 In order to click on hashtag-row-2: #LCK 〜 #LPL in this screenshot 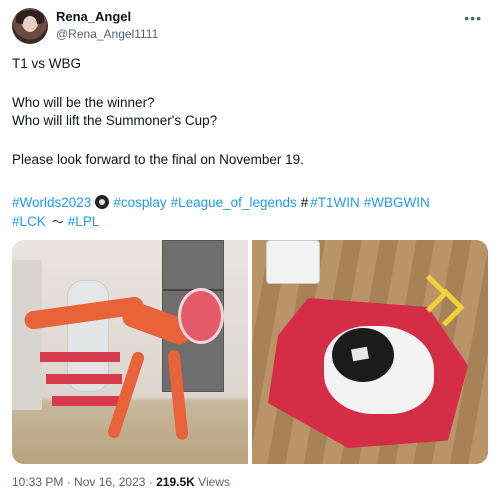, I will do `click(57, 222)`.